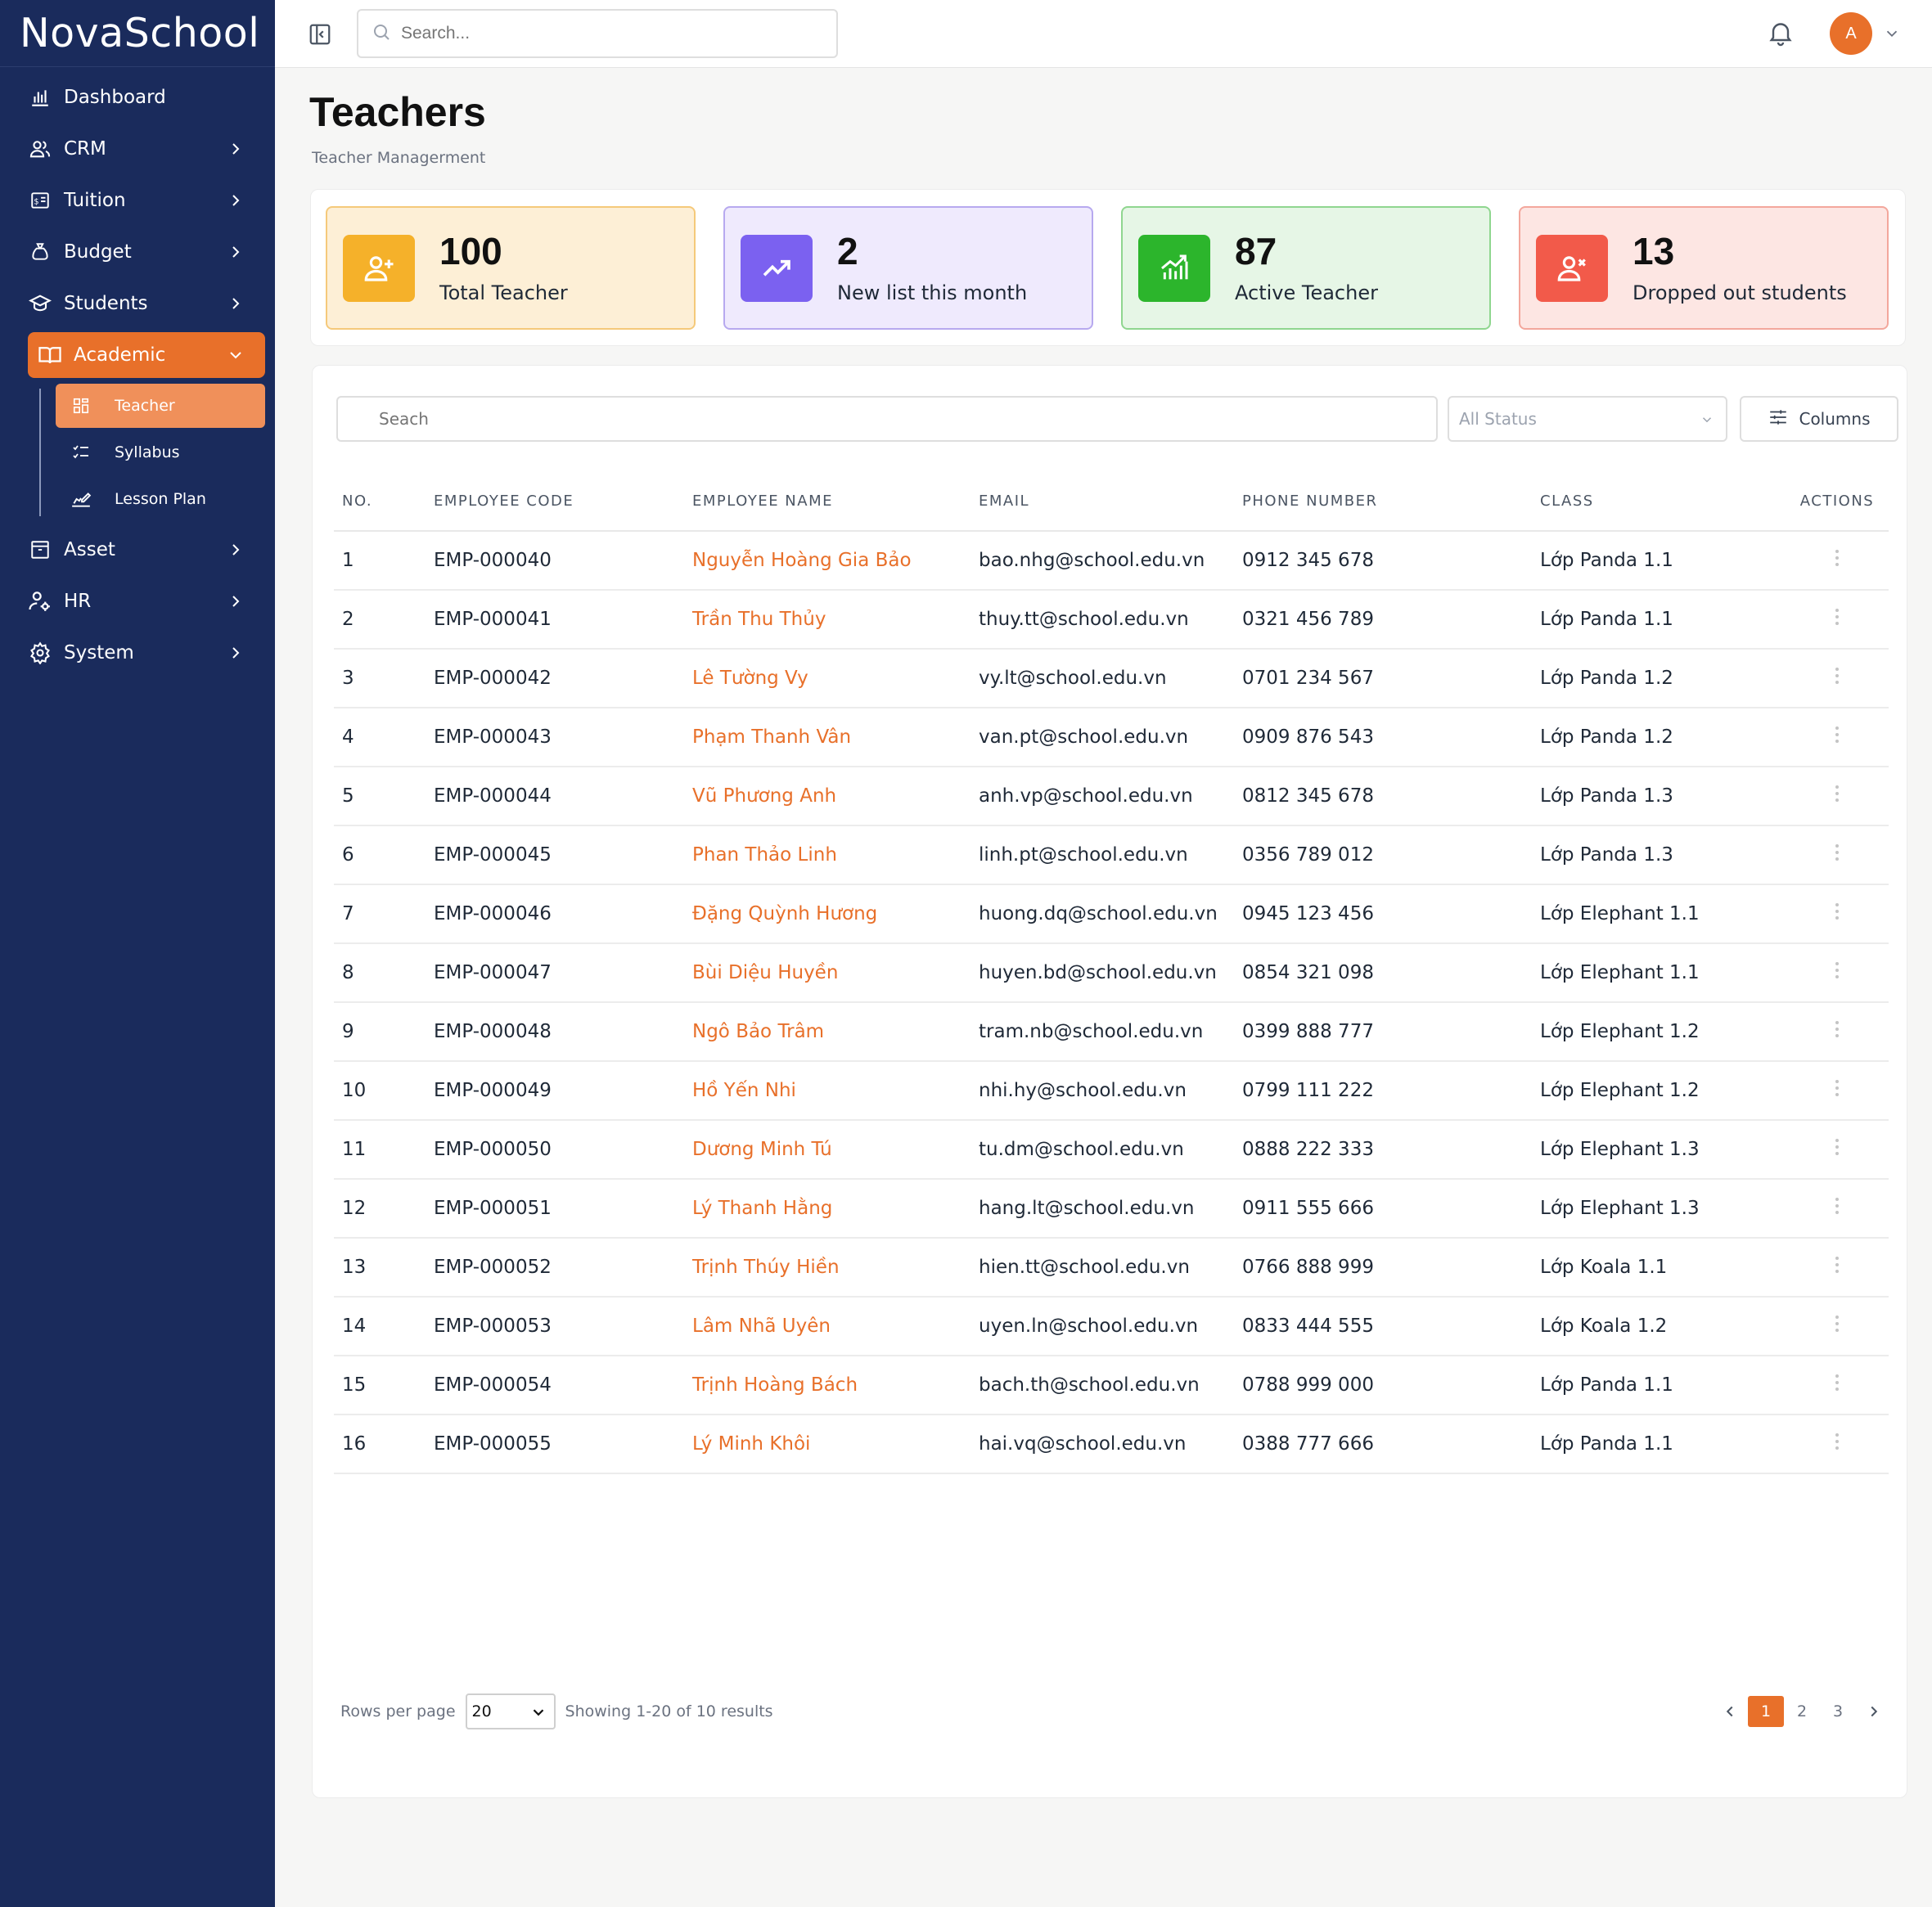  What do you see at coordinates (1663, 502) in the screenshot?
I see `header-class: CLASS` at bounding box center [1663, 502].